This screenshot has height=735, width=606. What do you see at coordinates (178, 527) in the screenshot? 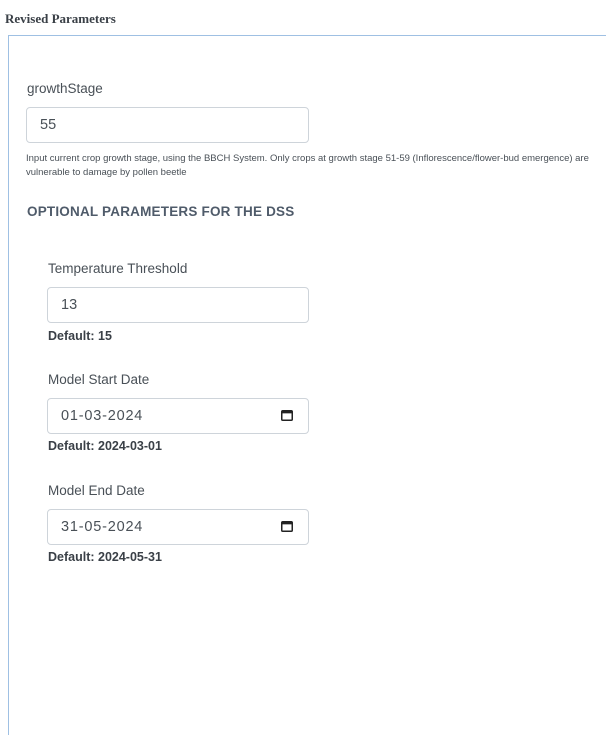
I see `model-end-date-input: 31-05-2024` at bounding box center [178, 527].